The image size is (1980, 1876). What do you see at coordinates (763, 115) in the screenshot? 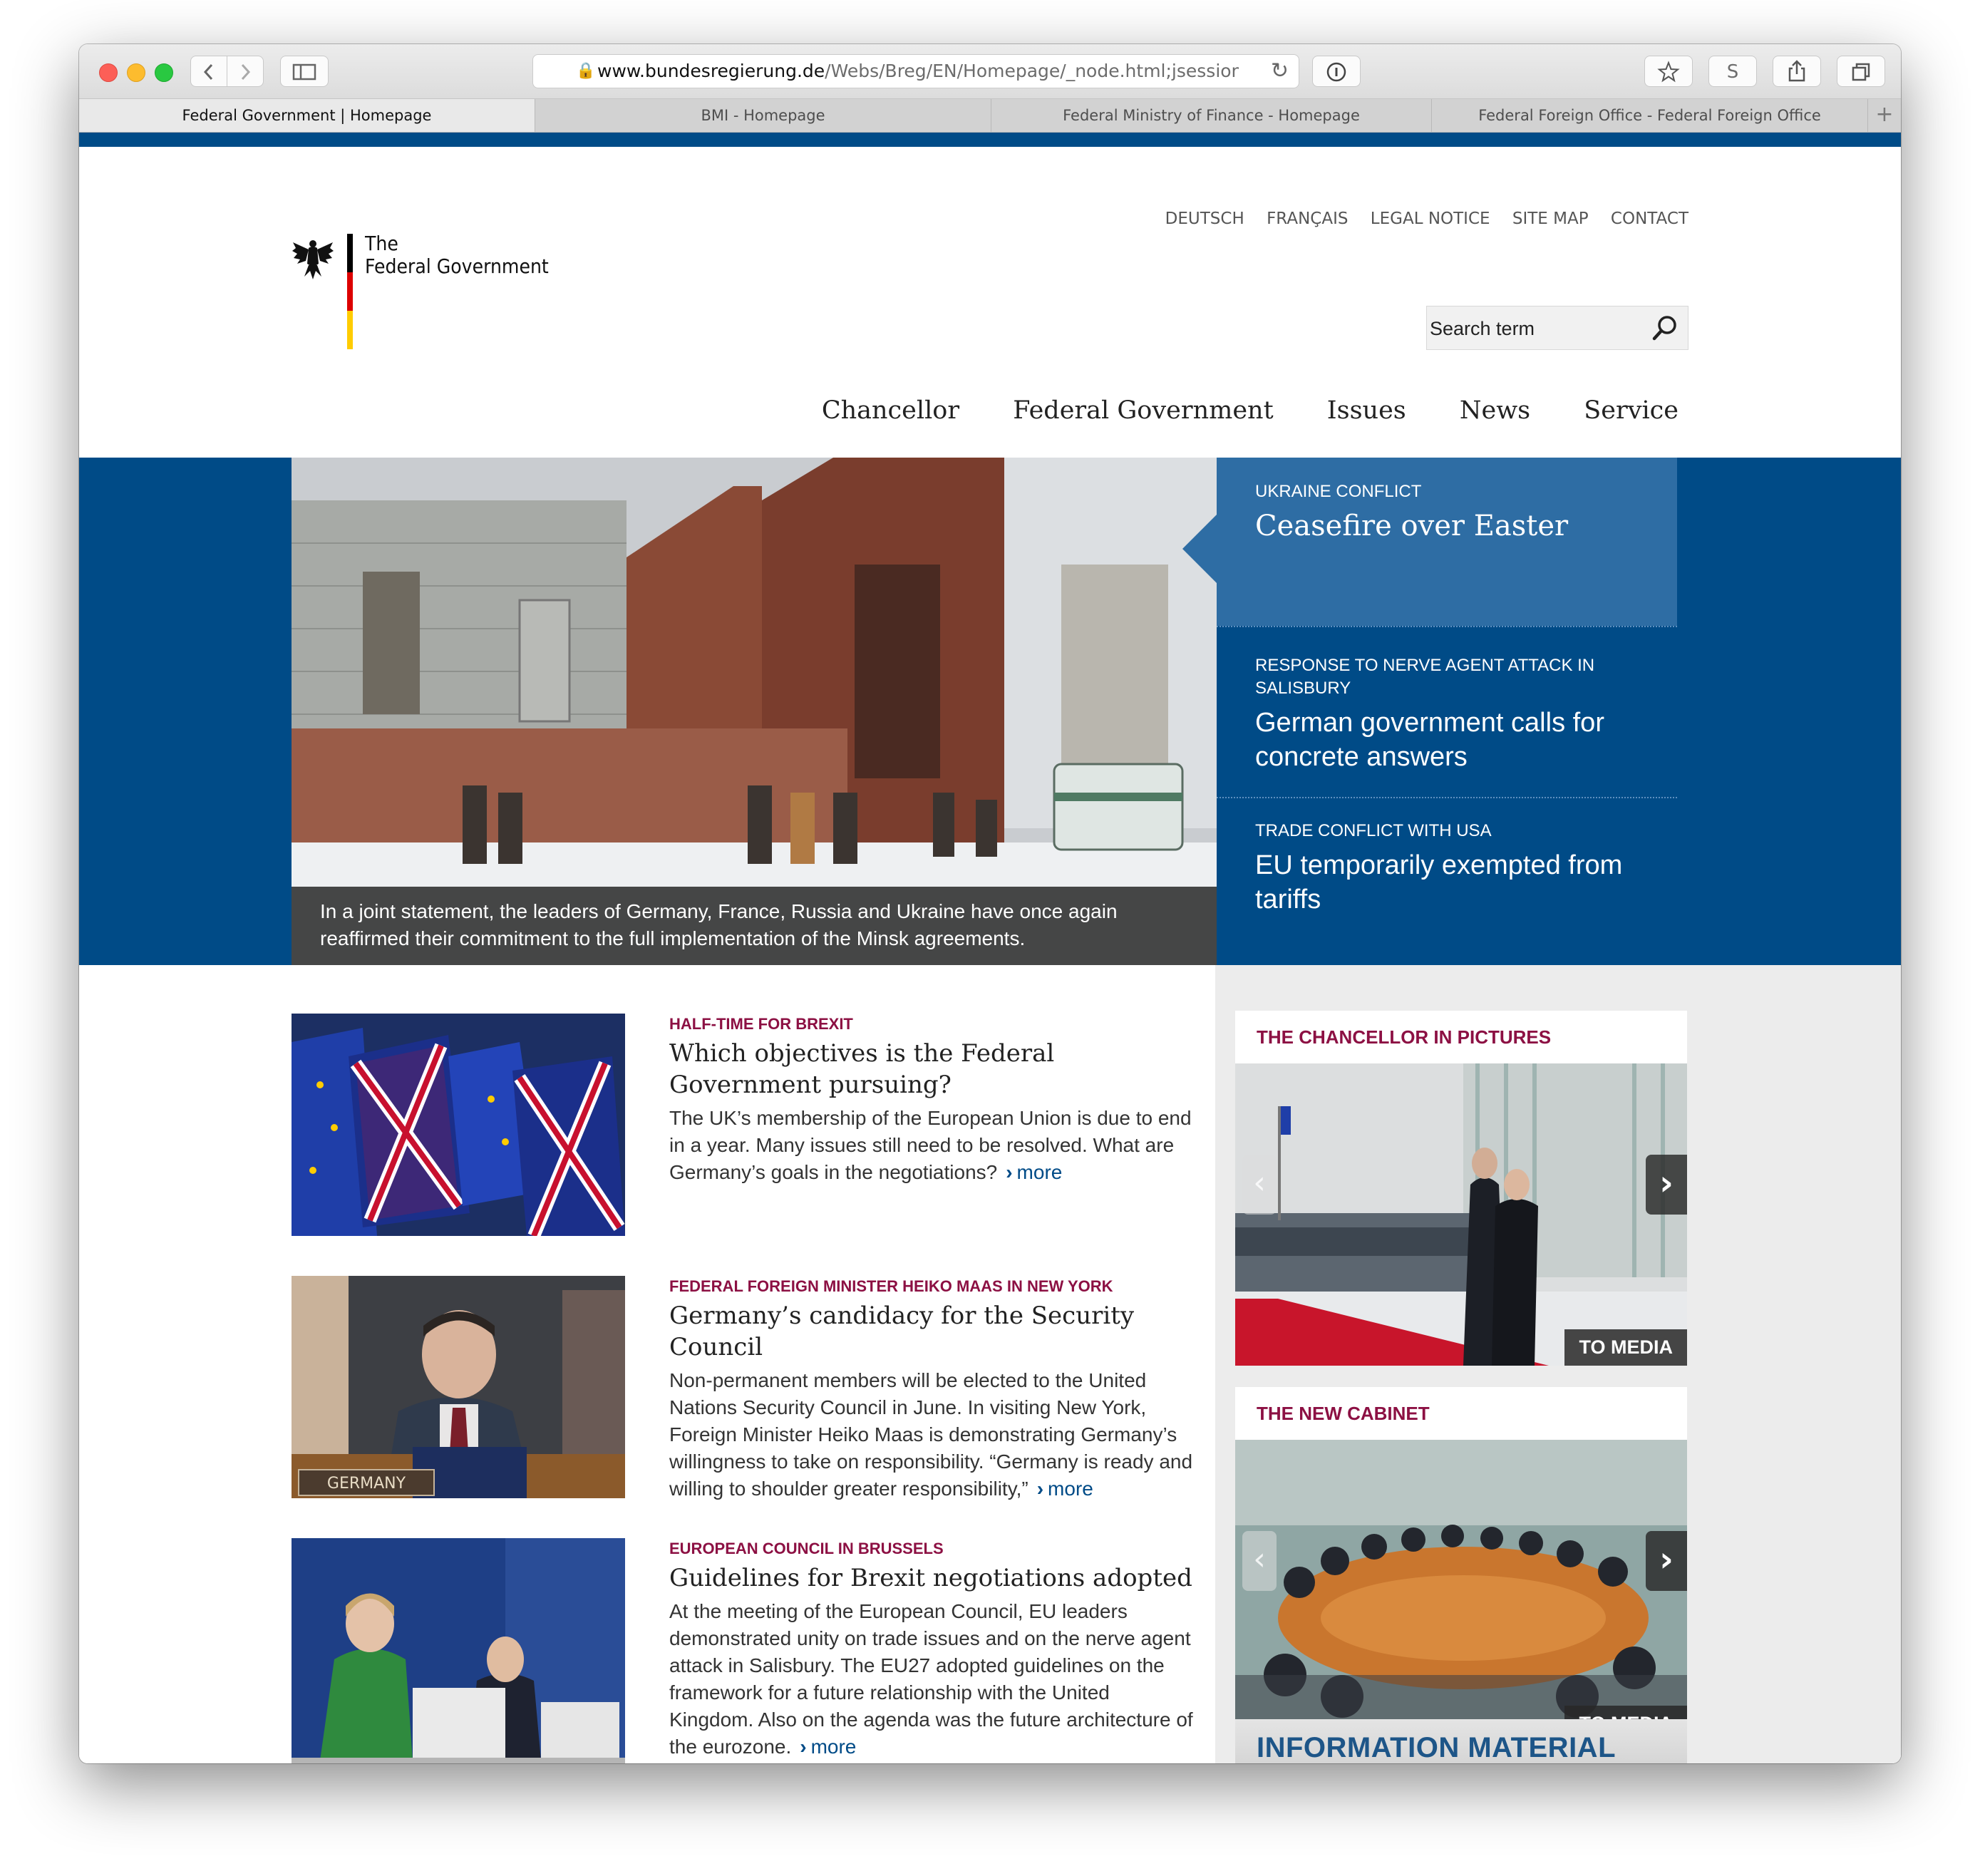
I see `tab-bmi: BMI - Homepage` at bounding box center [763, 115].